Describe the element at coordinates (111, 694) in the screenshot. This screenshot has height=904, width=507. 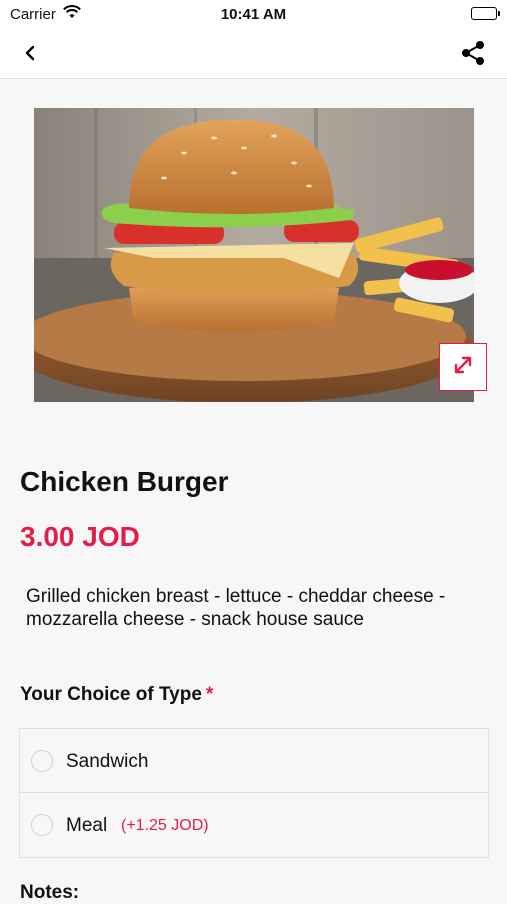
I see `type-section-label: Your Choice of Type` at that location.